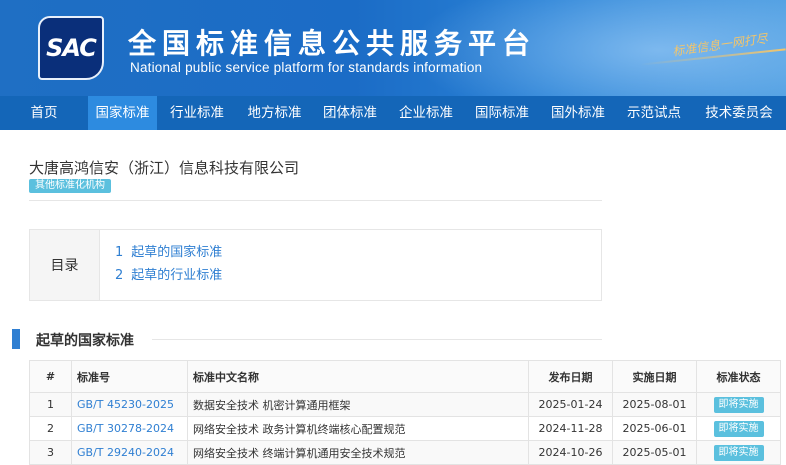 Image resolution: width=786 pixels, height=465 pixels. I want to click on standard-name: 网络安全技术 终端计算机通用安全技术规范, so click(358, 452).